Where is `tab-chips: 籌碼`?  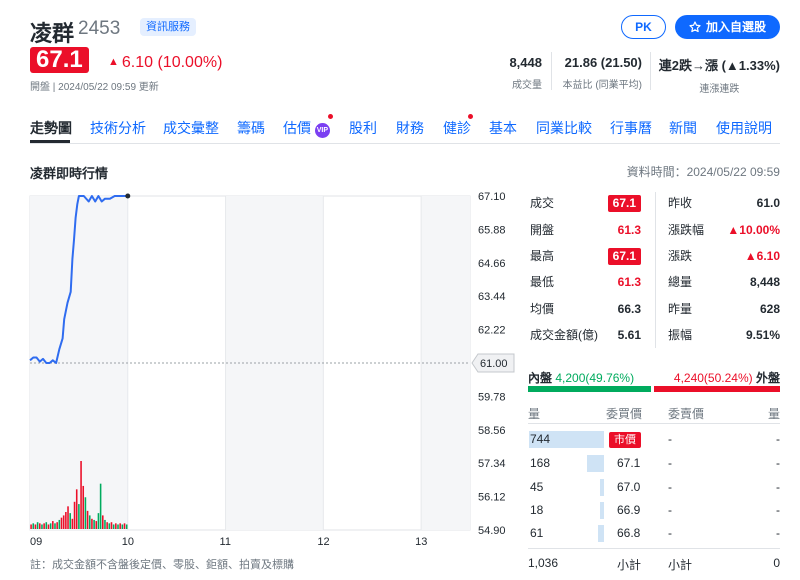
tab-chips: 籌碼 is located at coordinates (251, 128).